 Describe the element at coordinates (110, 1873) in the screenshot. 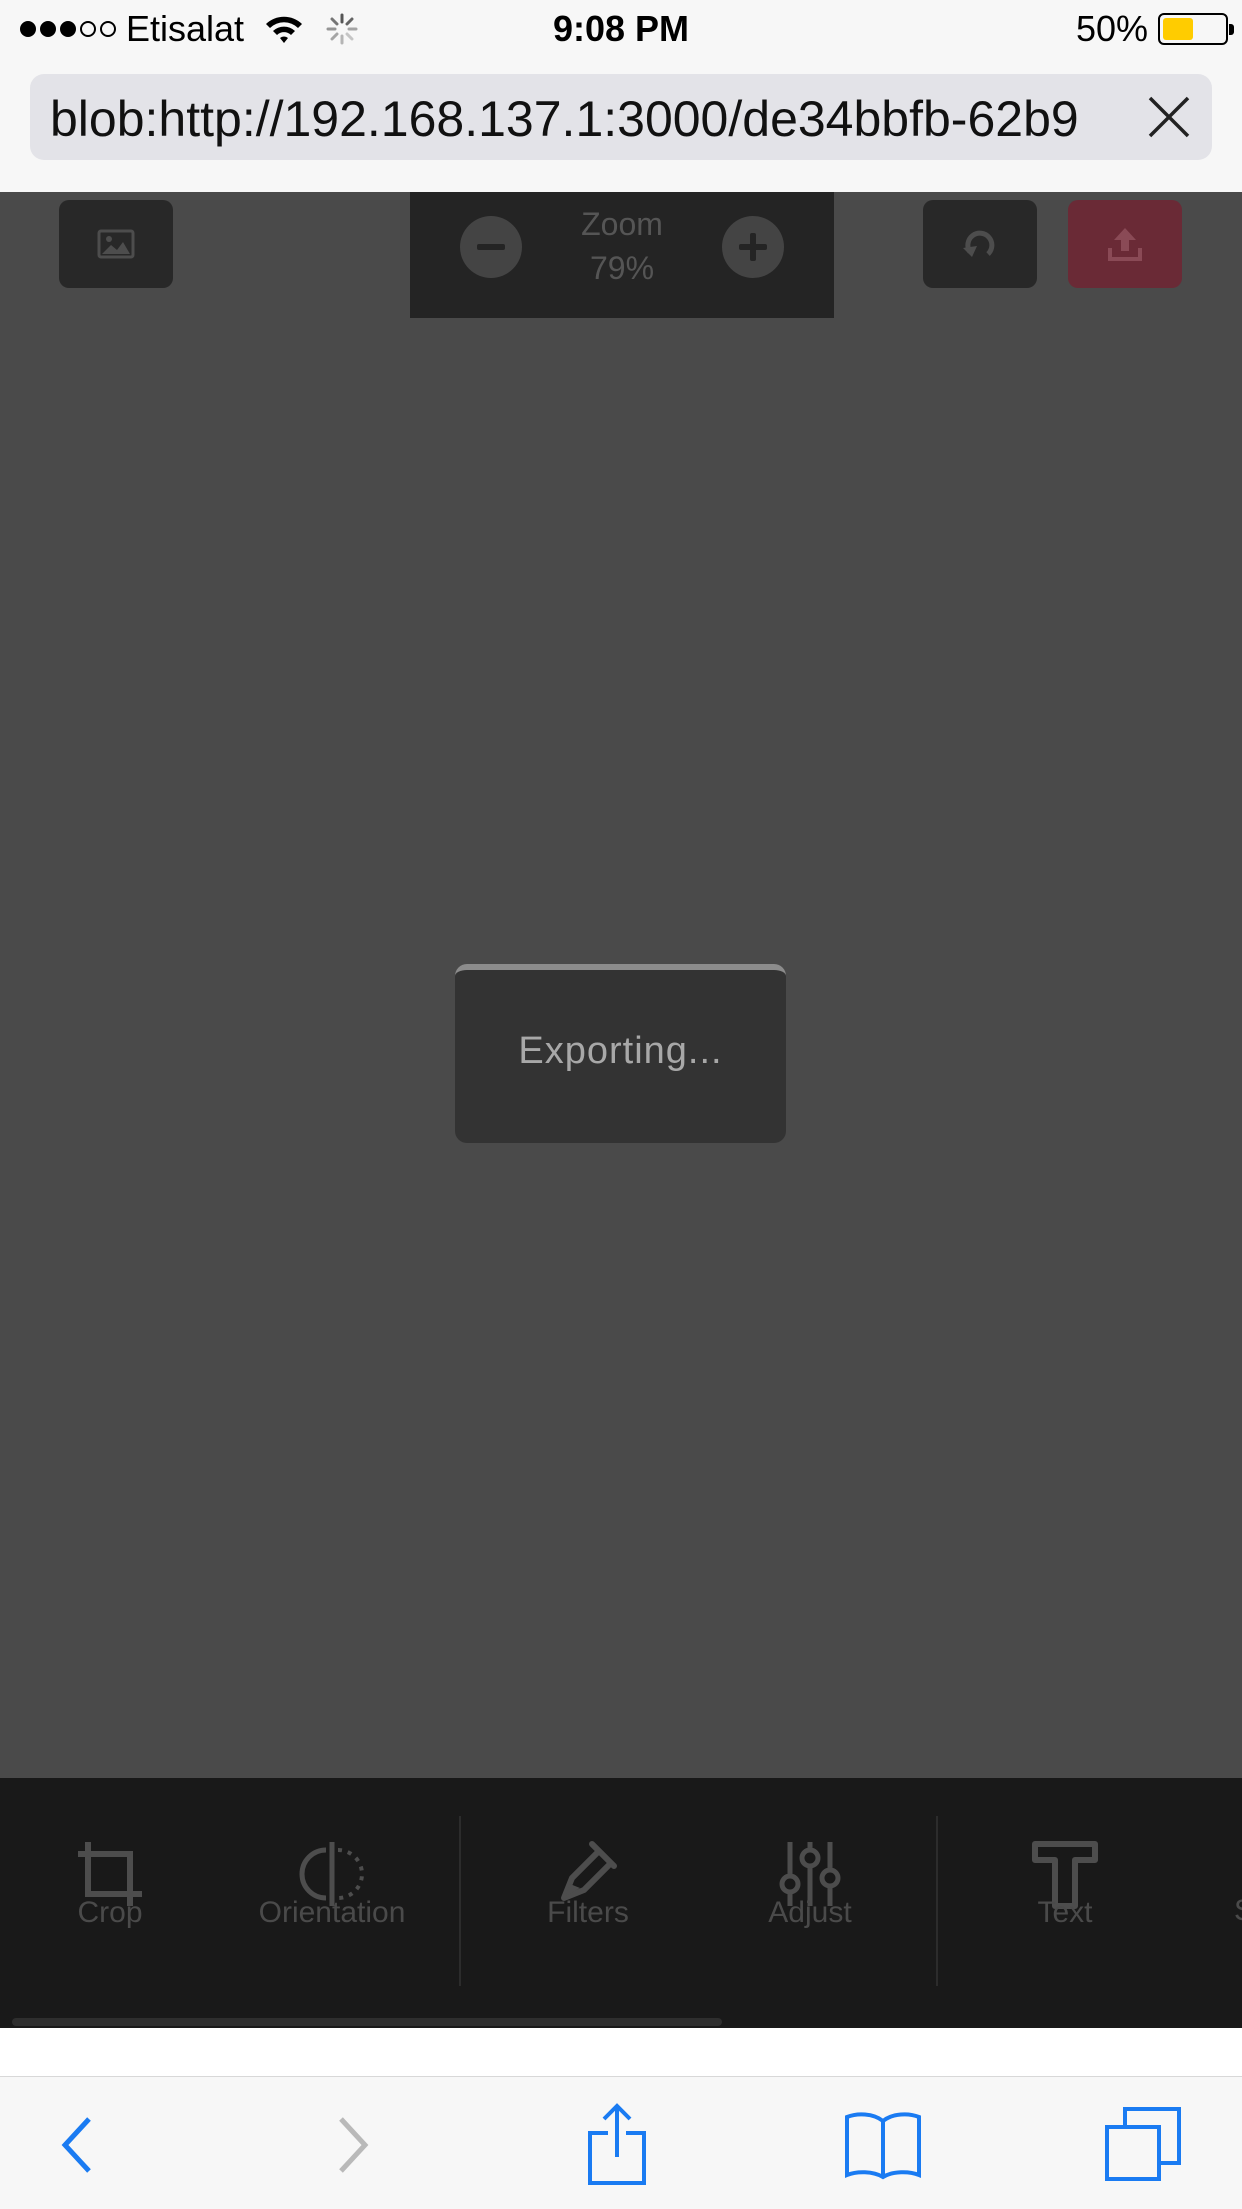

I see `tool-crop: Crop` at that location.